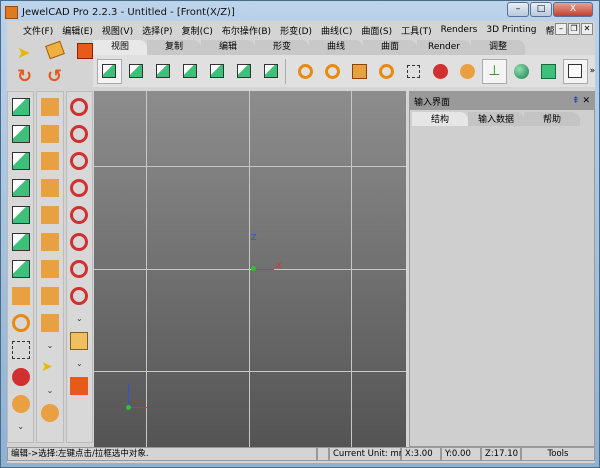 This screenshot has height=468, width=600. Describe the element at coordinates (521, 71) in the screenshot. I see `sphere-shade-icon` at that location.